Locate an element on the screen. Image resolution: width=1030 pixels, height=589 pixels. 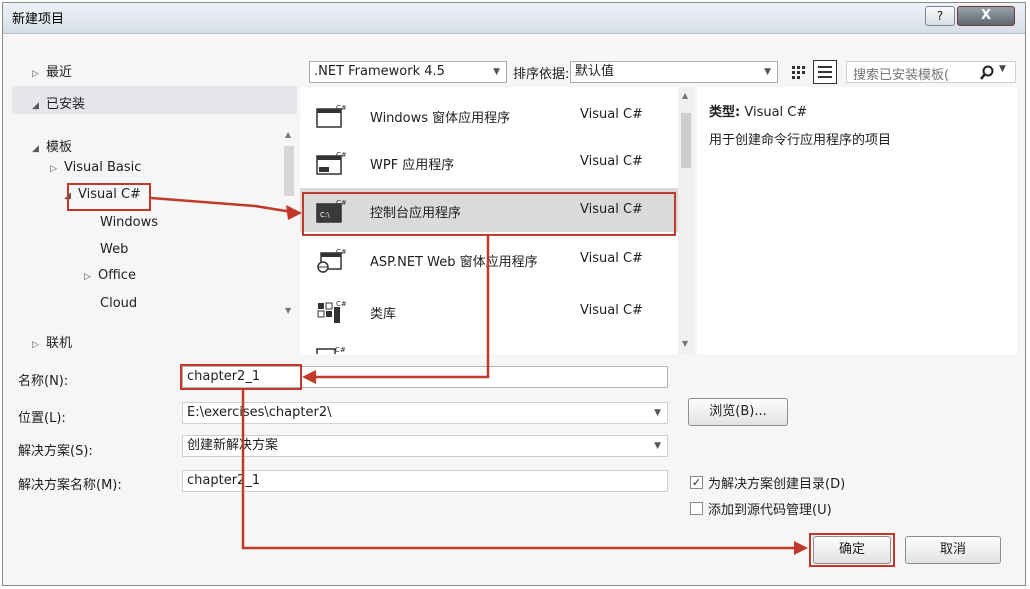
arrow-name-to-ok is located at coordinates (518, 470).